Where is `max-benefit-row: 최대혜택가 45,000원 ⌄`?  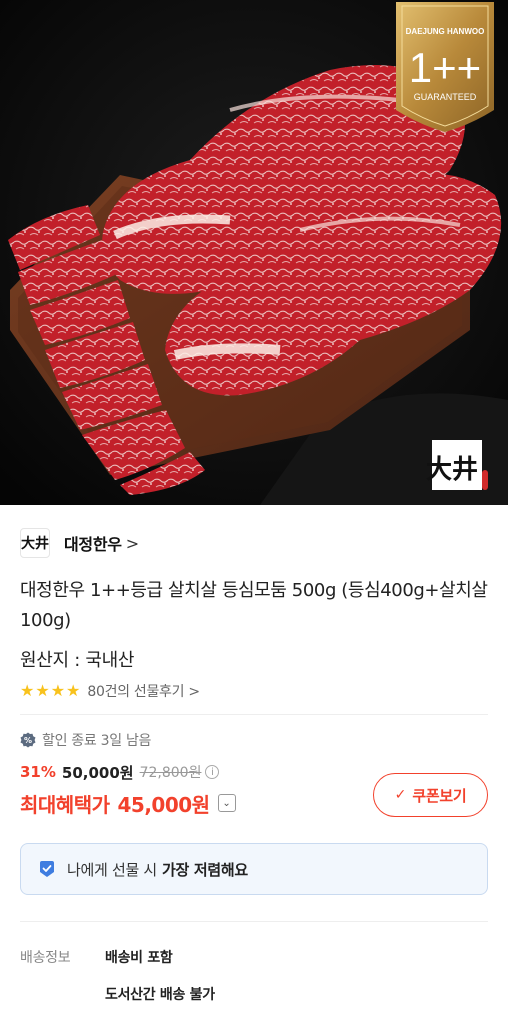
max-benefit-row: 최대혜택가 45,000원 ⌄ is located at coordinates (128, 803).